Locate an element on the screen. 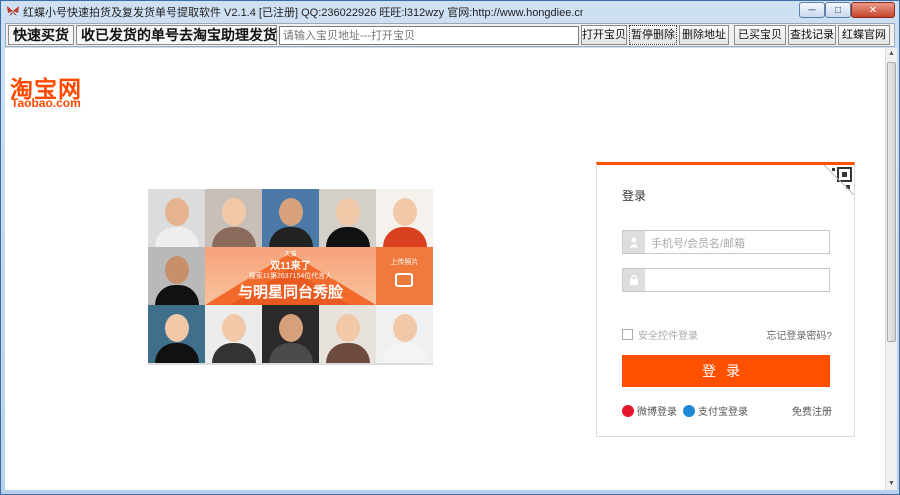 The height and width of the screenshot is (495, 900). remember-checkbox: 安全控件登录 is located at coordinates (660, 334).